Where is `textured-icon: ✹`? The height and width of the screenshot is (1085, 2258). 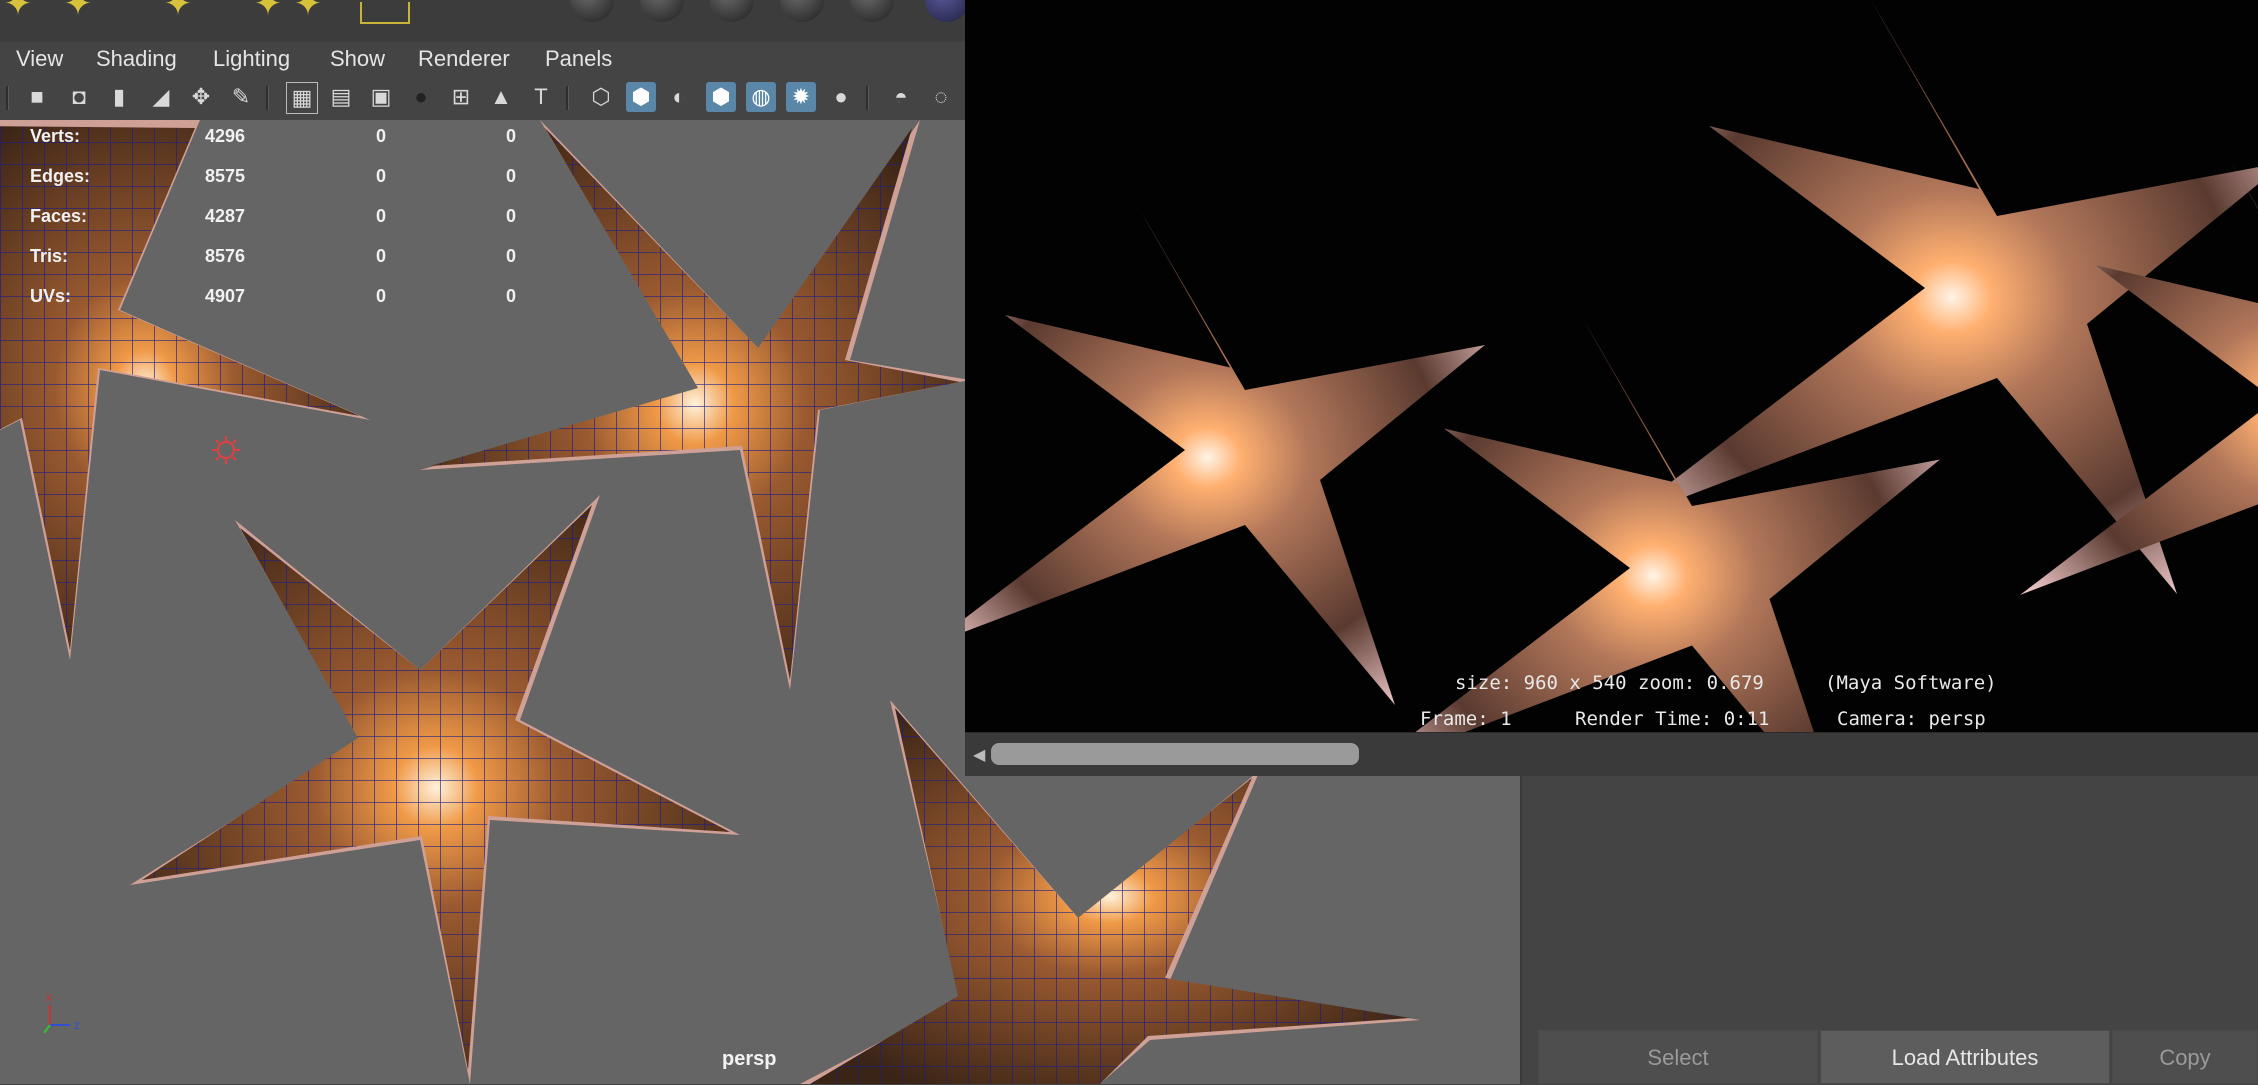
textured-icon: ✹ is located at coordinates (801, 97).